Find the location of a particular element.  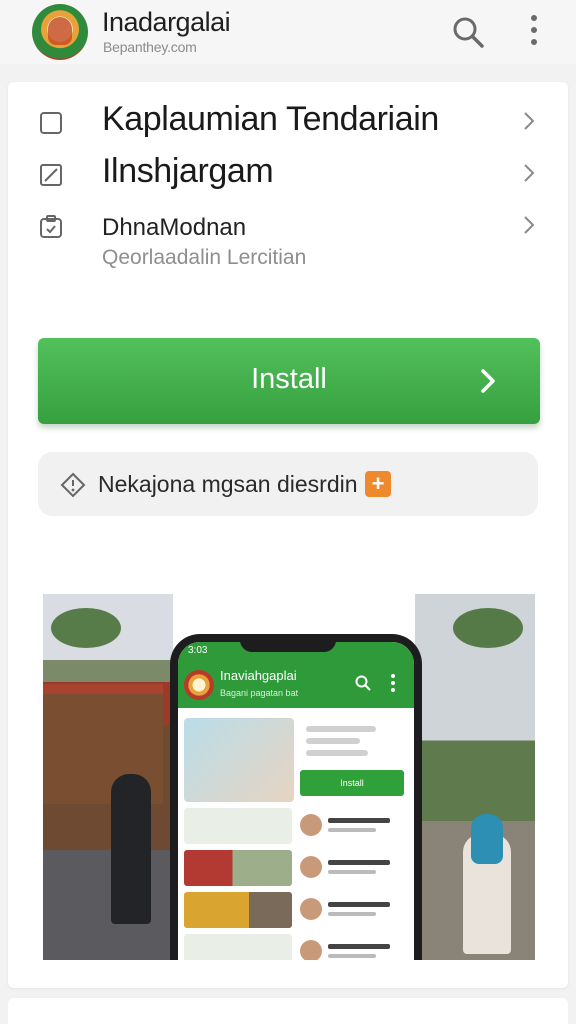

menu-item-kaplaumian: Kaplaumian Tendariain is located at coordinates (294, 122).